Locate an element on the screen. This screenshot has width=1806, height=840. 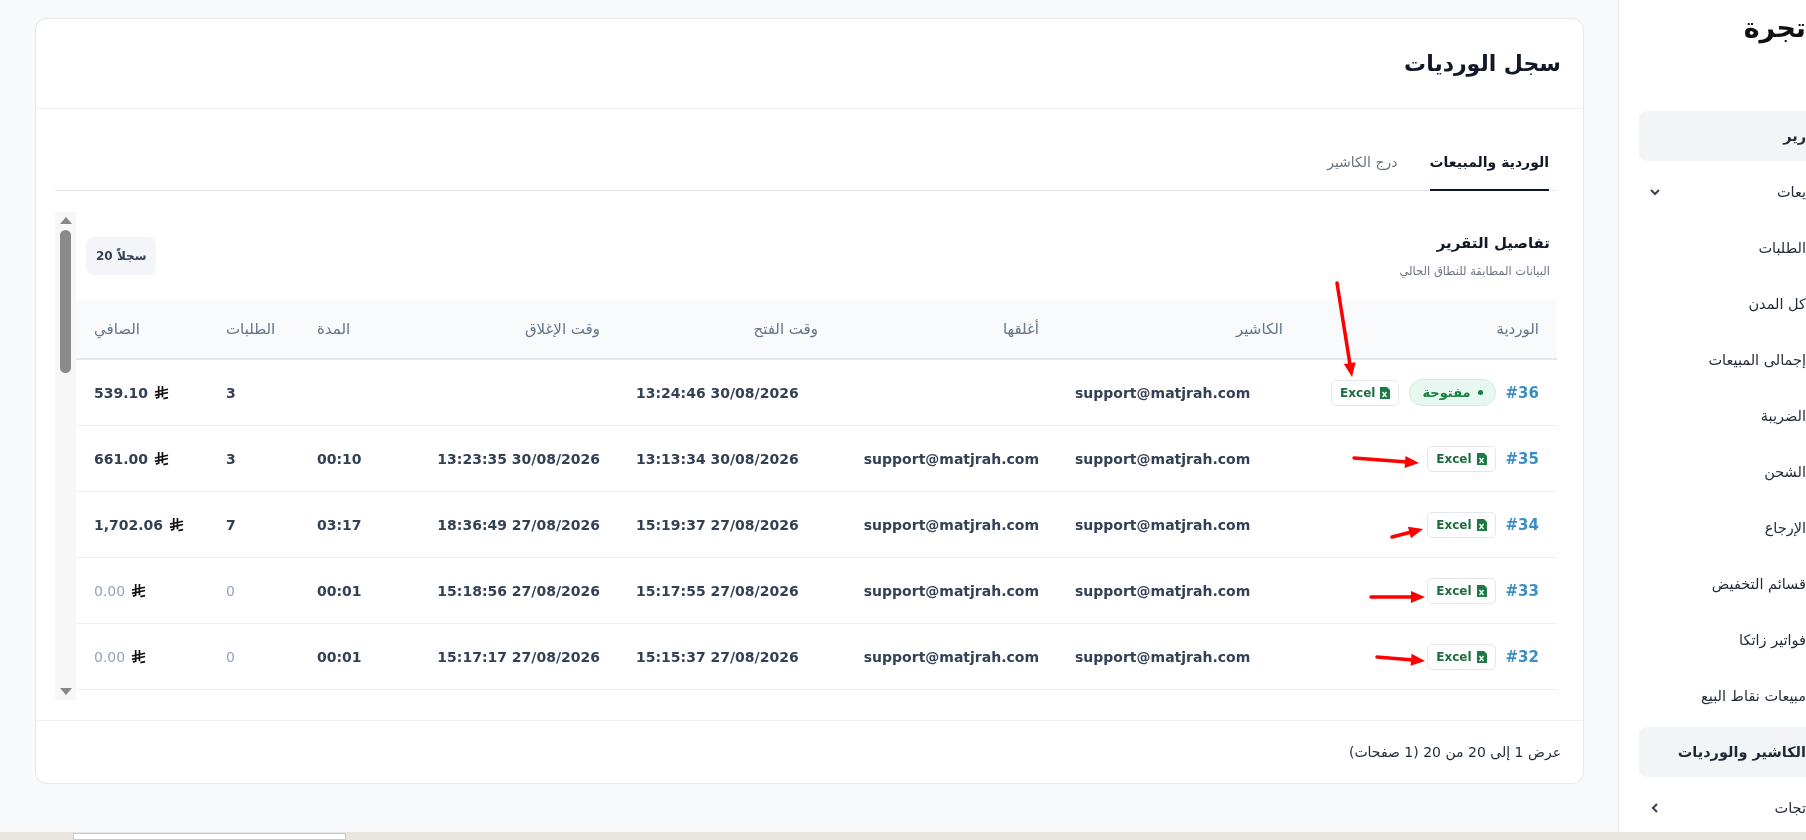
table-cell: 661.00 is located at coordinates (121, 458).